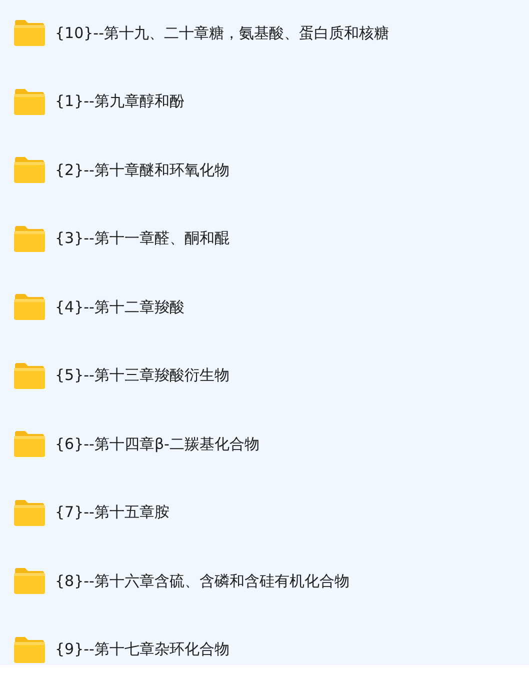 The image size is (529, 674). I want to click on folder-name: {9}--第十七章杂环化合物, so click(142, 650).